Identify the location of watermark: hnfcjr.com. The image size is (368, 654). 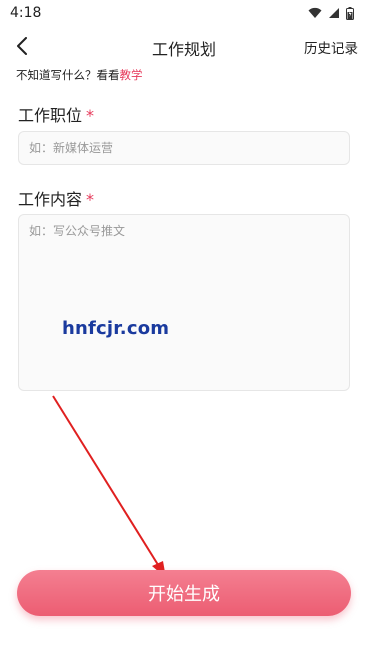
(116, 328).